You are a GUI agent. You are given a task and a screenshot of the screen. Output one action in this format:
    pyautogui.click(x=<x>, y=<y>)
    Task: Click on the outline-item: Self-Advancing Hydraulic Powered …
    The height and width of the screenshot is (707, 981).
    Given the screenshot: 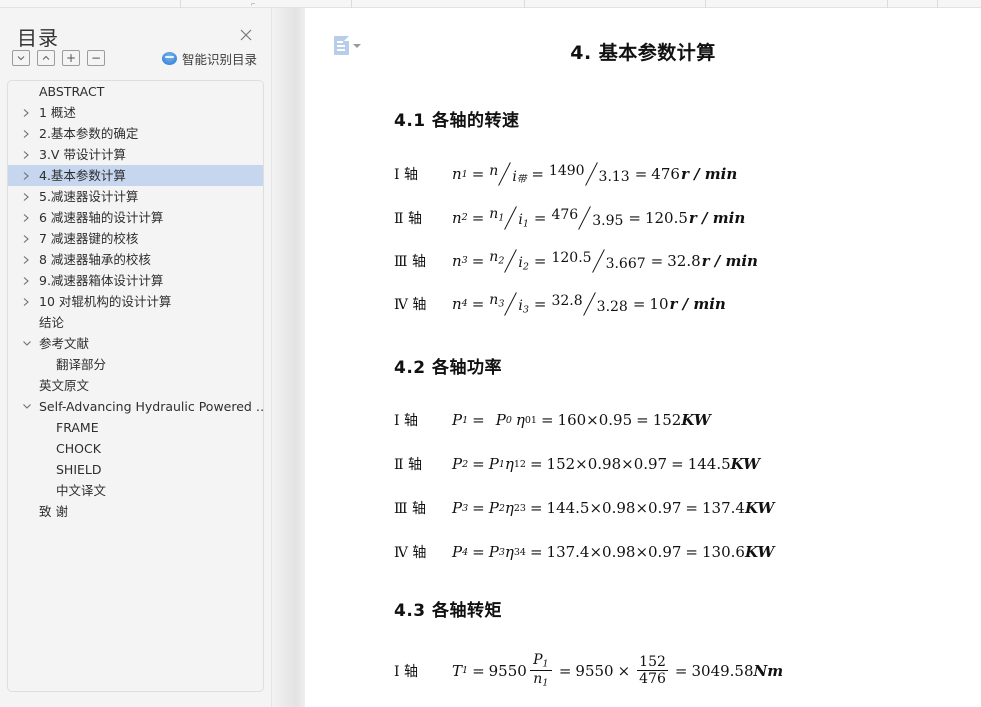 What is the action you would take?
    pyautogui.click(x=135, y=406)
    